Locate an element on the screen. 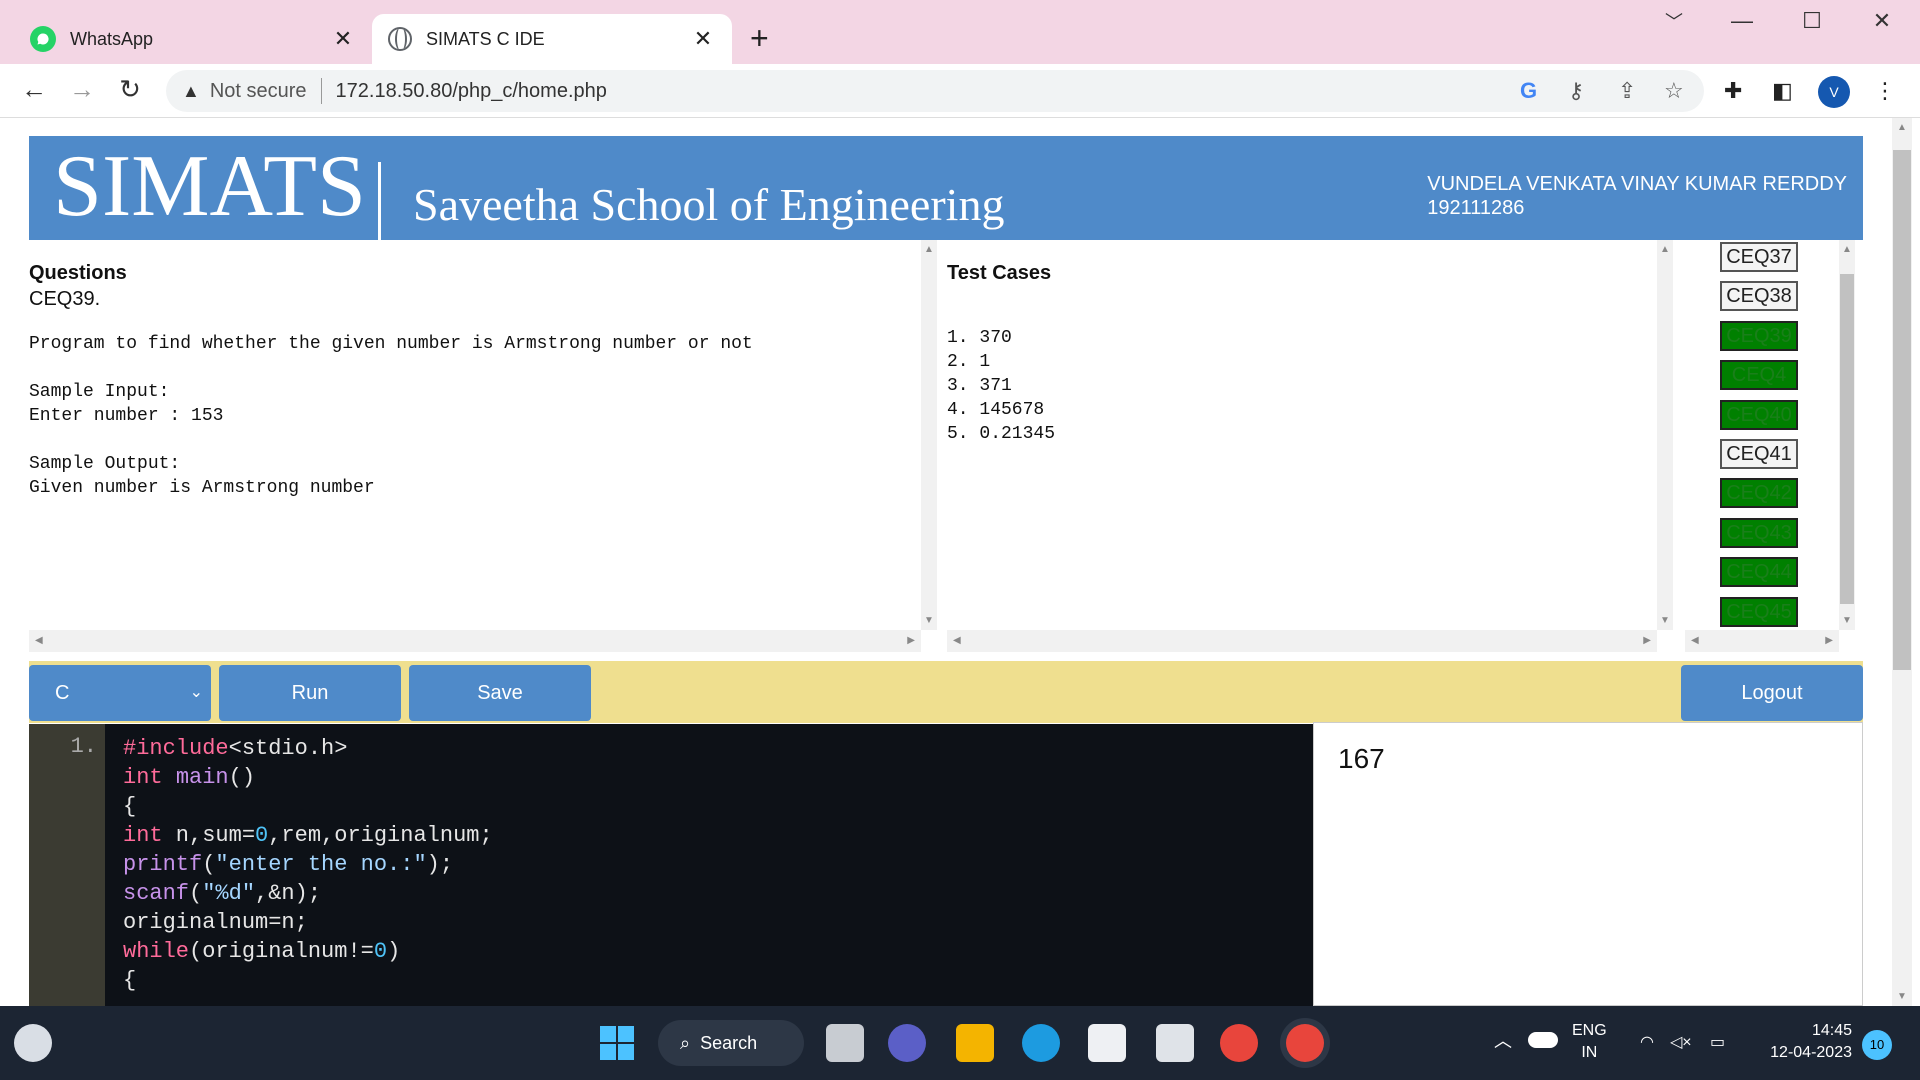 Image resolution: width=1920 pixels, height=1080 pixels. question-button: CEQ38 is located at coordinates (1759, 296).